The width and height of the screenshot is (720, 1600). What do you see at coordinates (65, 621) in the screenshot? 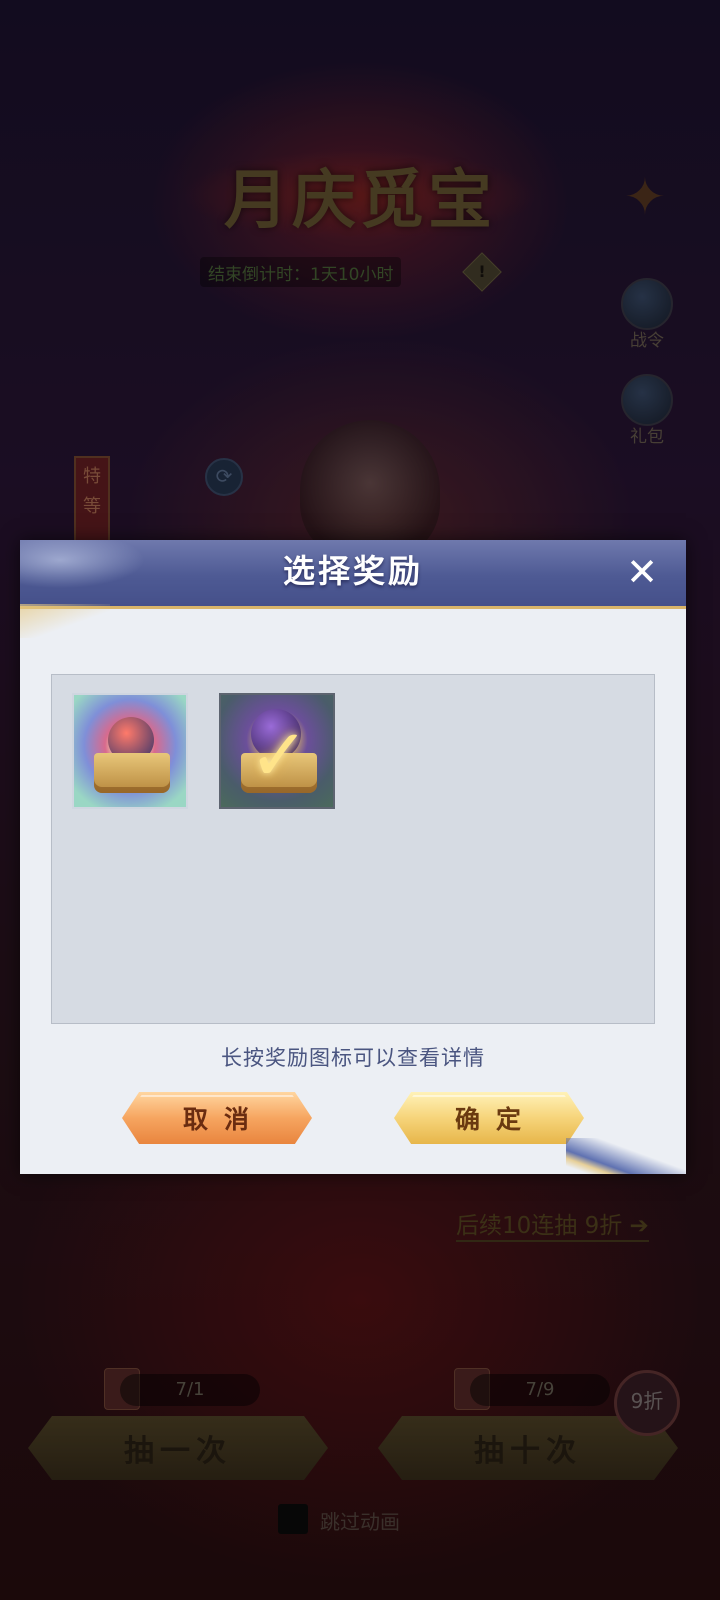
I see `gold-flourish-decoration` at bounding box center [65, 621].